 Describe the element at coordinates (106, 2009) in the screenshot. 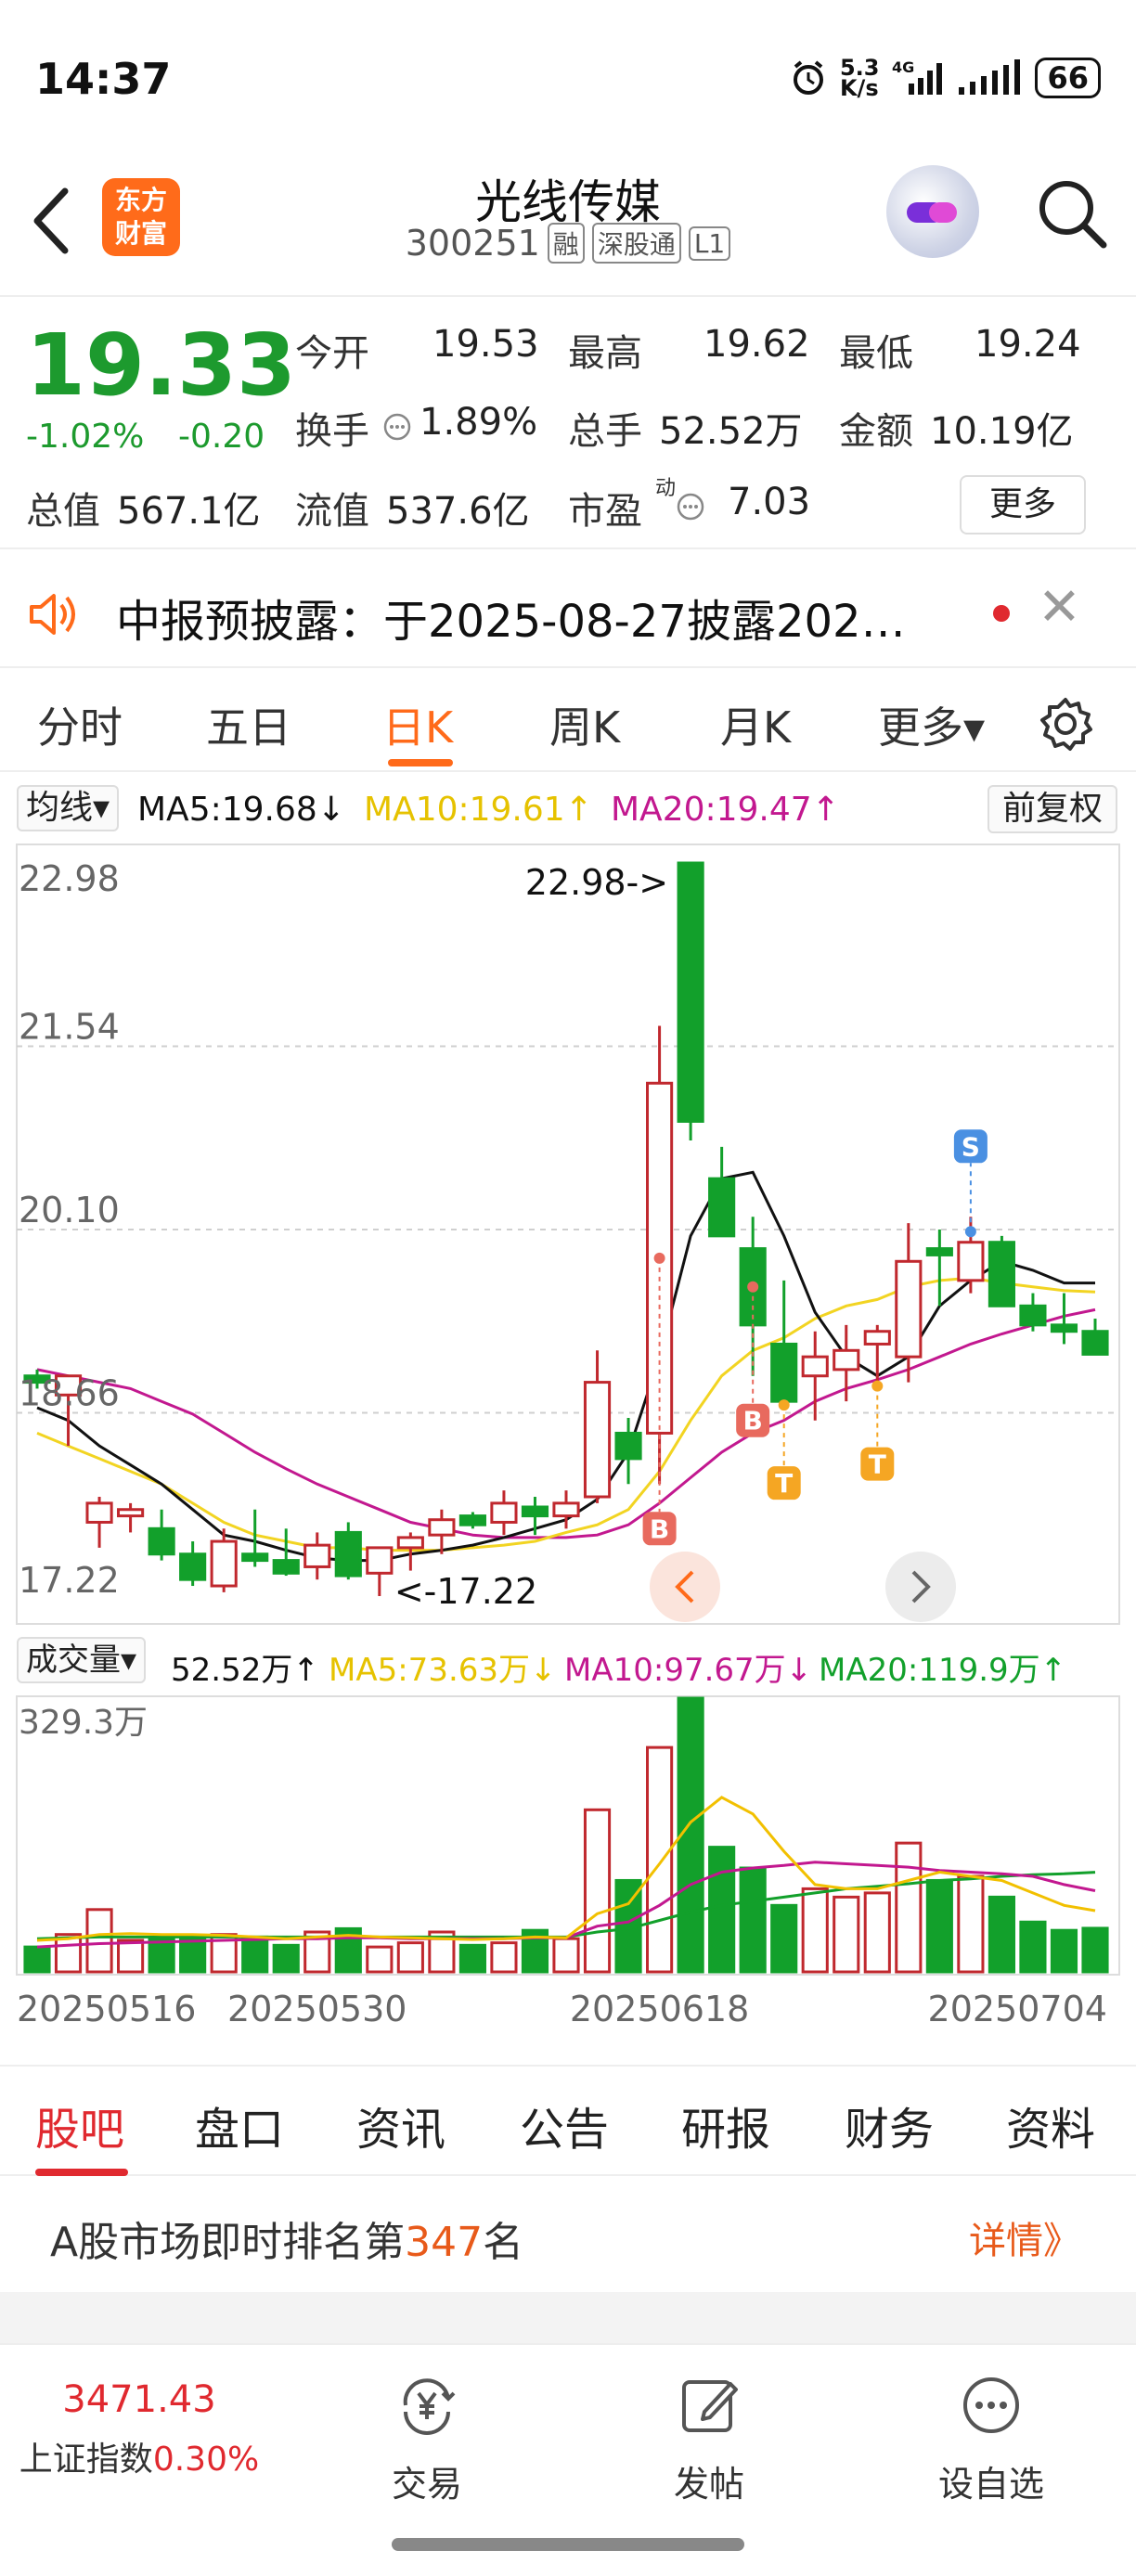

I see `x-axis-label: 20250516` at that location.